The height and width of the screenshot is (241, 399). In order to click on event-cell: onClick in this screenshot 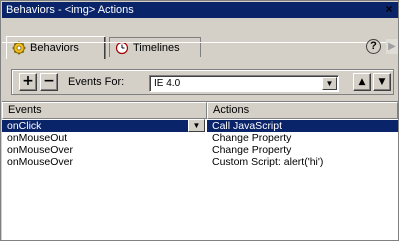, I will do `click(95, 126)`.